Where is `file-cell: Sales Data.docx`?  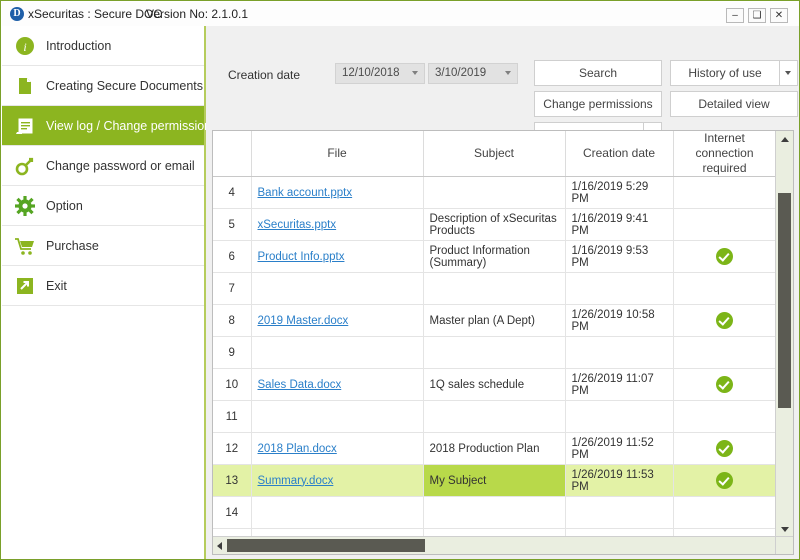
file-cell: Sales Data.docx is located at coordinates (337, 384).